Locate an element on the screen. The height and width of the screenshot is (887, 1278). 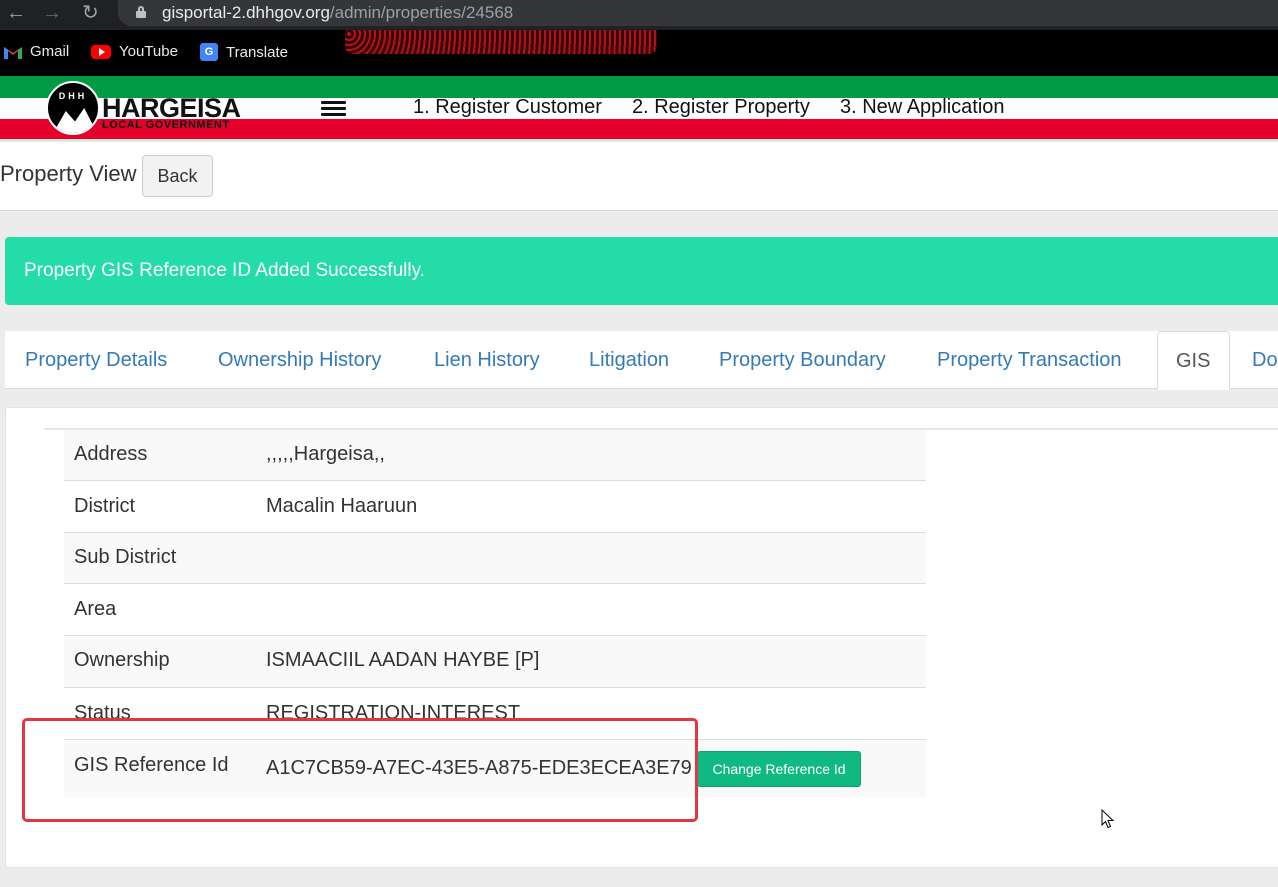
translate-icon: G is located at coordinates (209, 52).